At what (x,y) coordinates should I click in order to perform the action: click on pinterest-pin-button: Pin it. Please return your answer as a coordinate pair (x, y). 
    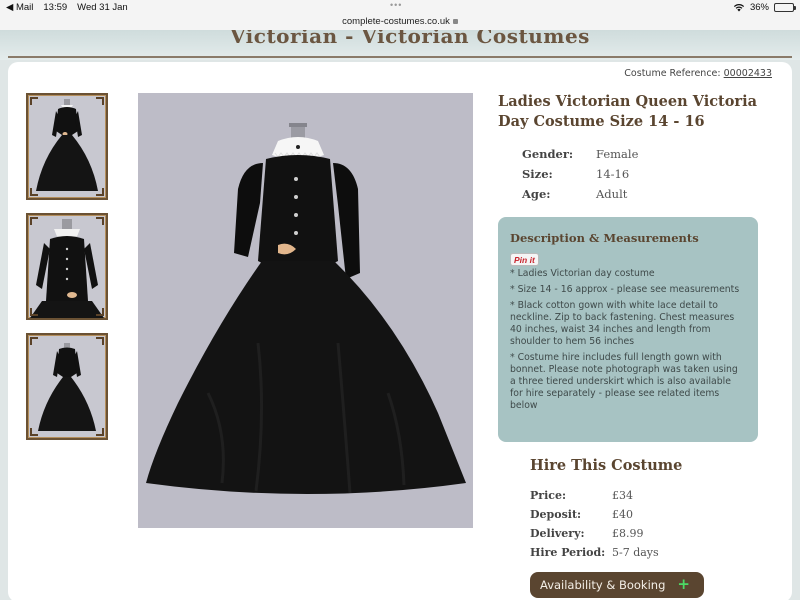
    Looking at the image, I should click on (524, 259).